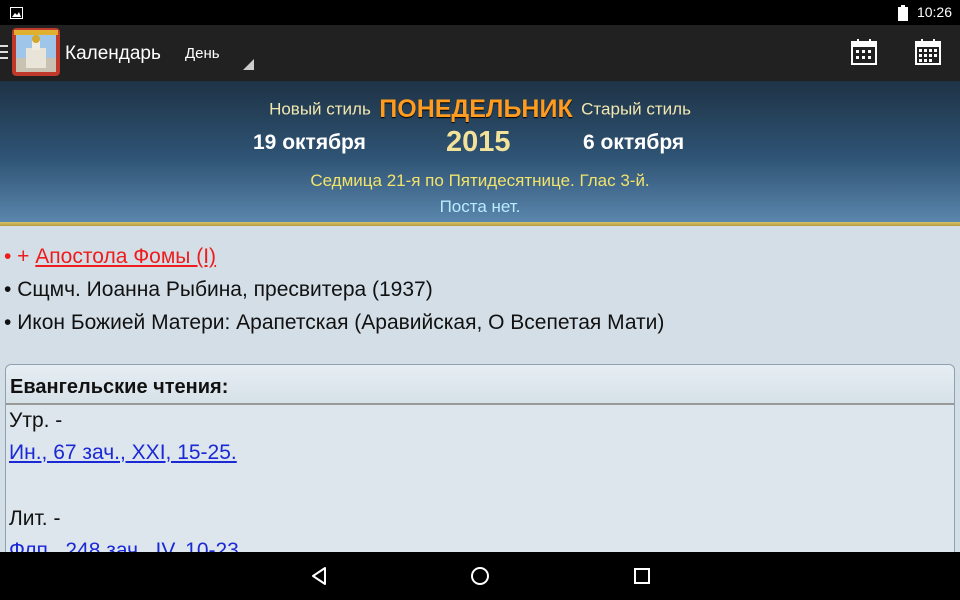  What do you see at coordinates (480, 385) in the screenshot?
I see `readings-title: Евангельские чтения:` at bounding box center [480, 385].